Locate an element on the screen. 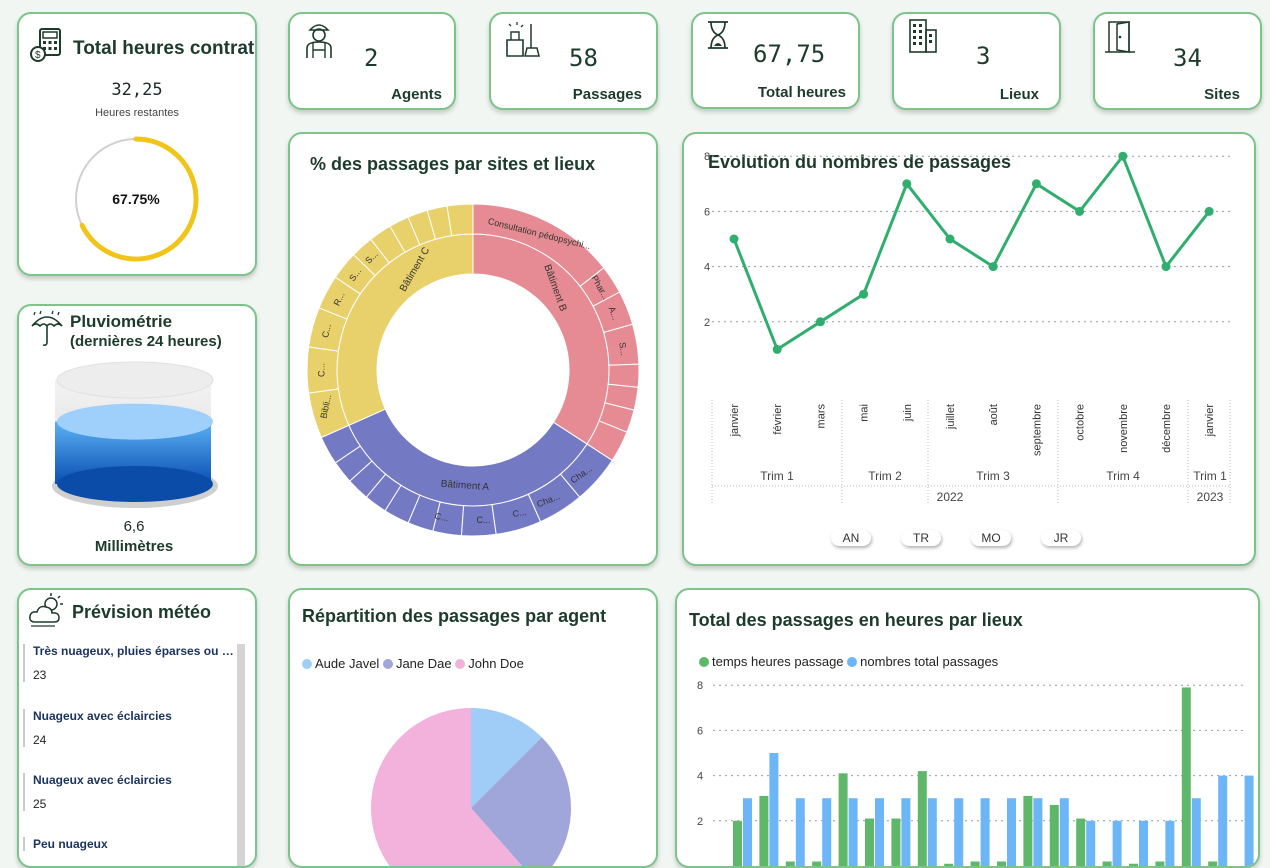 Image resolution: width=1270 pixels, height=868 pixels. x-tick-label: juin is located at coordinates (908, 413).